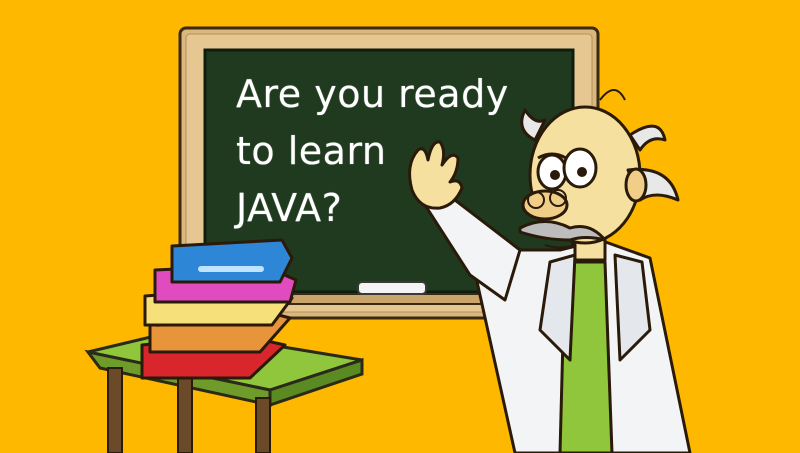  I want to click on chalkboard-line-1: Are you ready, so click(372, 94).